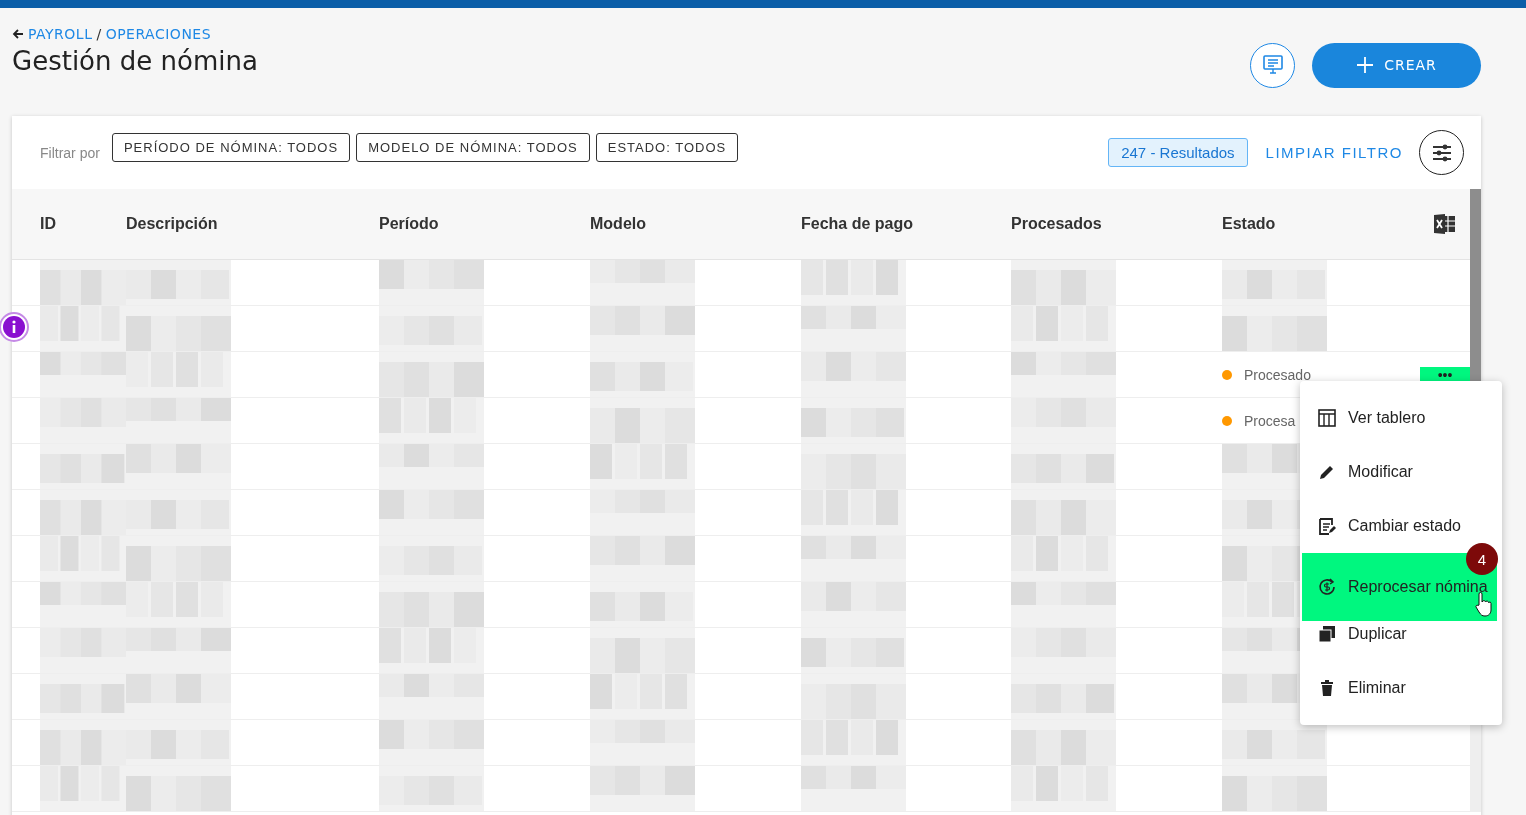 The height and width of the screenshot is (815, 1526). I want to click on monitor-icon, so click(1272, 65).